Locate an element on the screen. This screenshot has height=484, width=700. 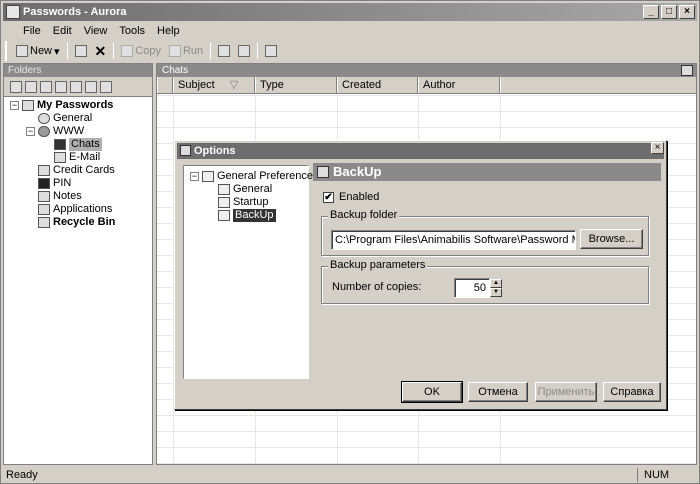
folders-header: Folders is located at coordinates (78, 70).